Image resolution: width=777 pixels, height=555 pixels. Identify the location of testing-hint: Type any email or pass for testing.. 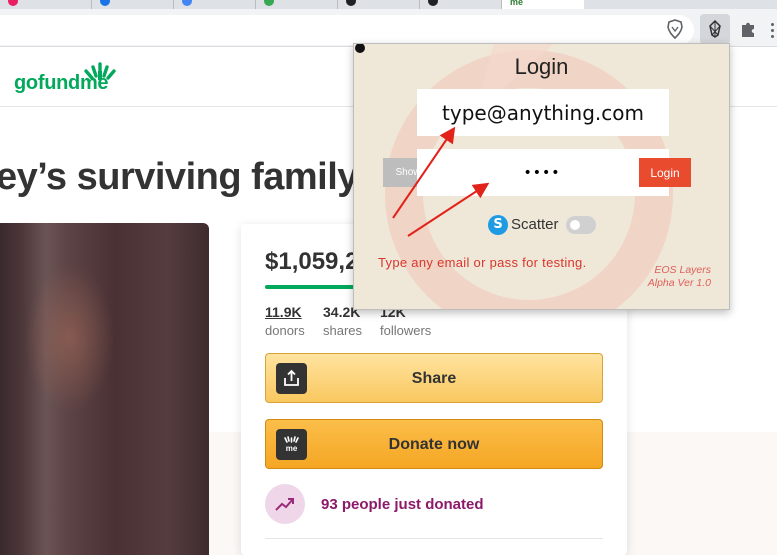
(482, 262).